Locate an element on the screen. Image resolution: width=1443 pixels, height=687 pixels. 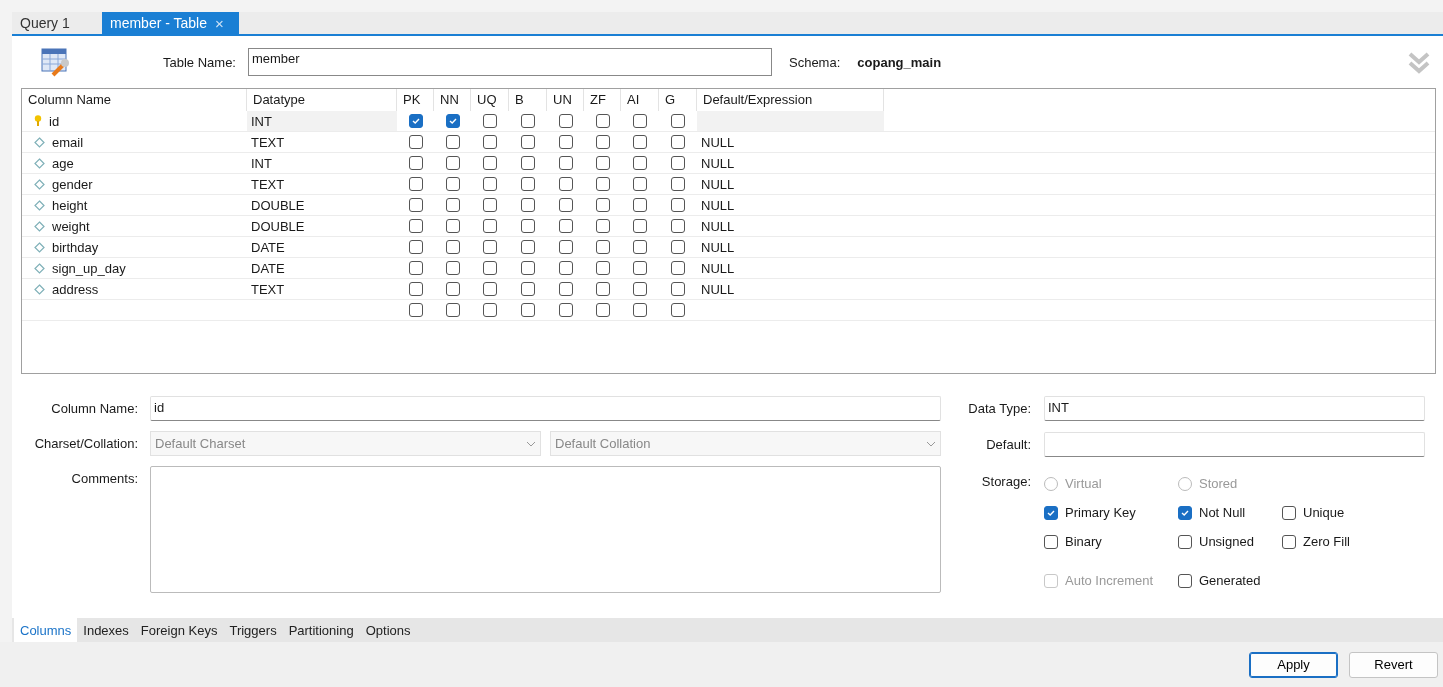
grid-row: email TEXT NULL is located at coordinates (728, 142).